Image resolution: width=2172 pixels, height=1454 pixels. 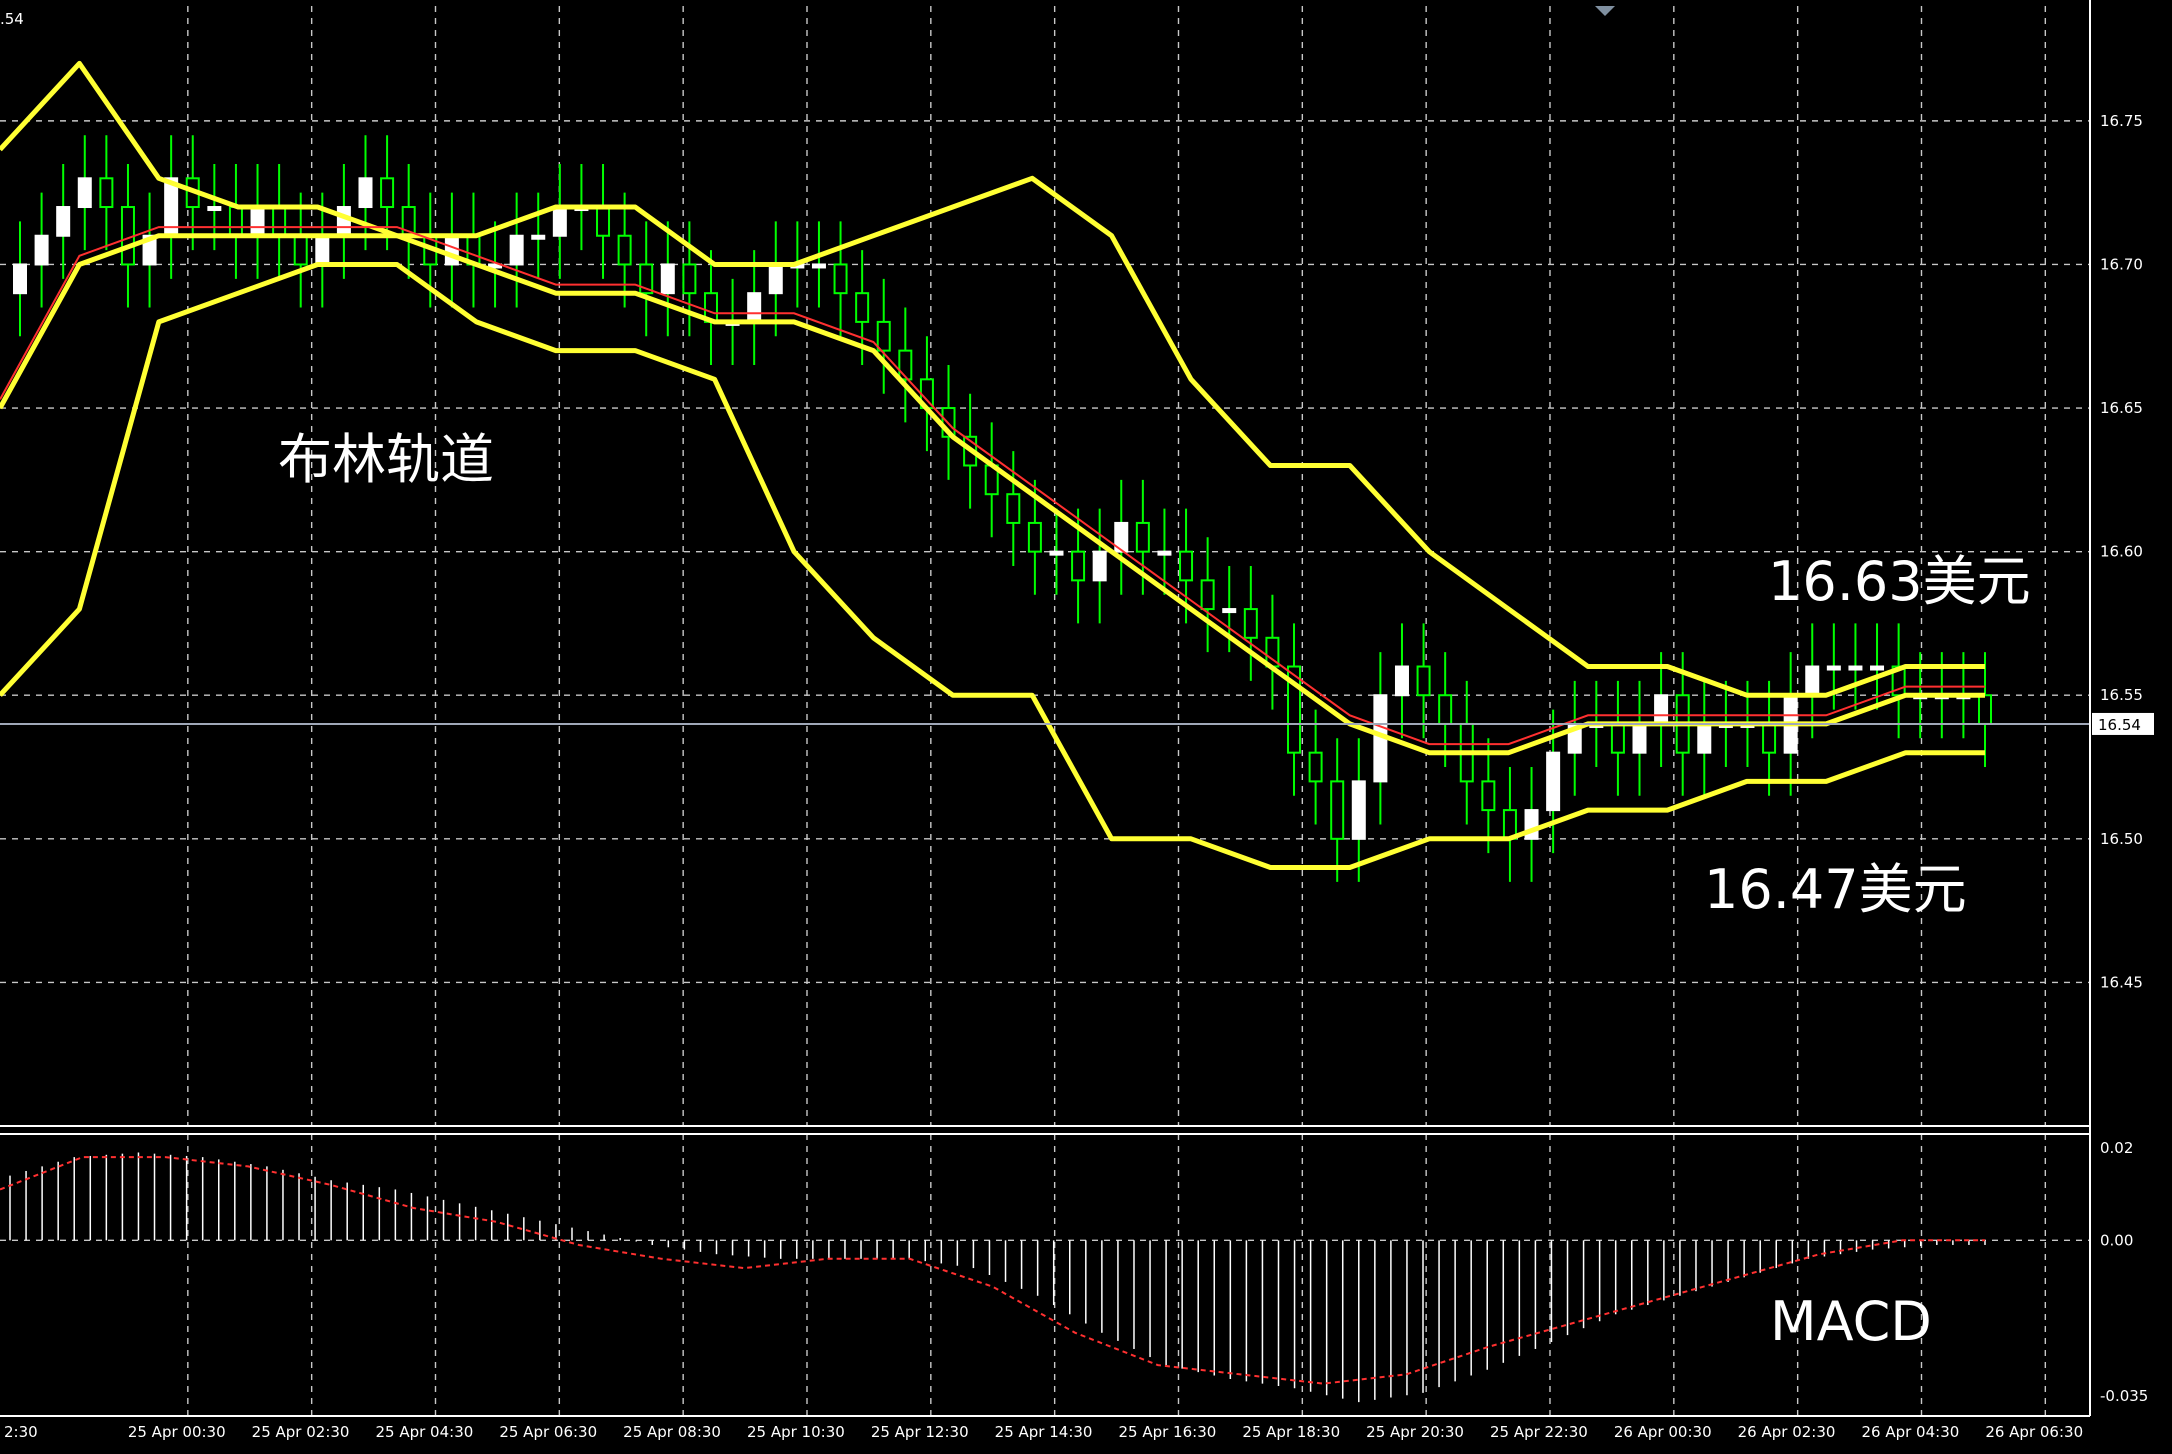 What do you see at coordinates (1539, 1432) in the screenshot?
I see `x-tick-label: 25 Apr 22:30` at bounding box center [1539, 1432].